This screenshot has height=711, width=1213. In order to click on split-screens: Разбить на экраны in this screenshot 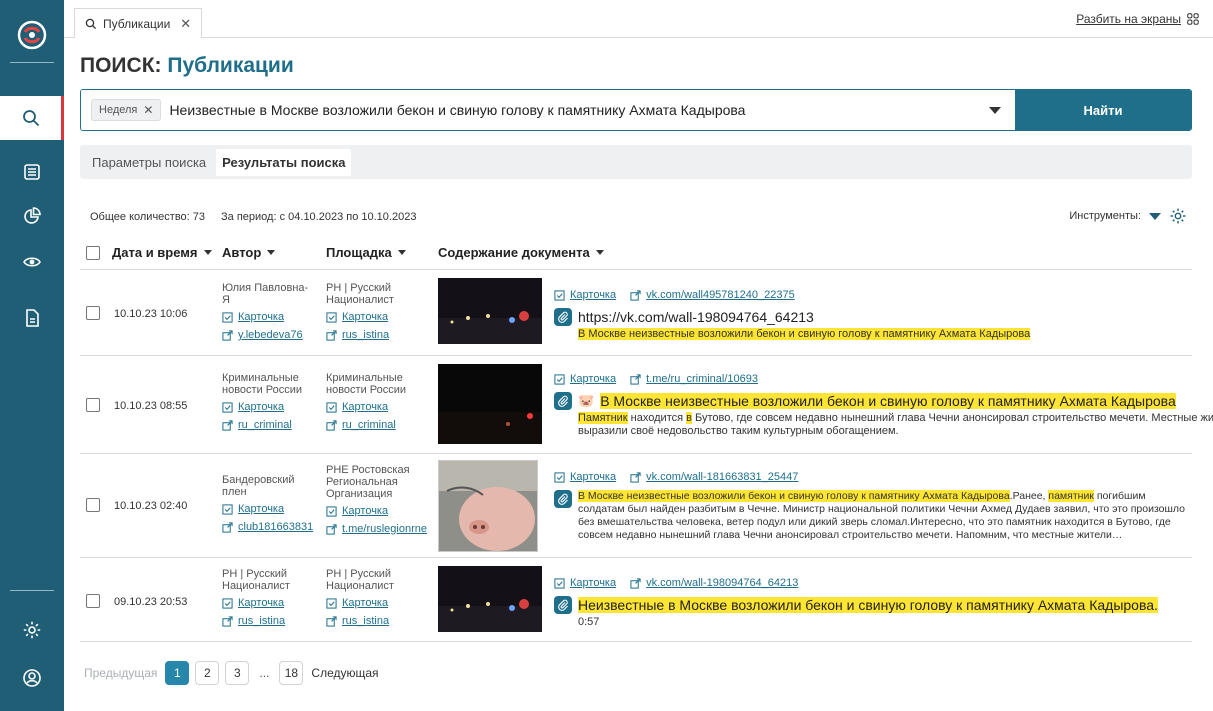, I will do `click(1137, 19)`.